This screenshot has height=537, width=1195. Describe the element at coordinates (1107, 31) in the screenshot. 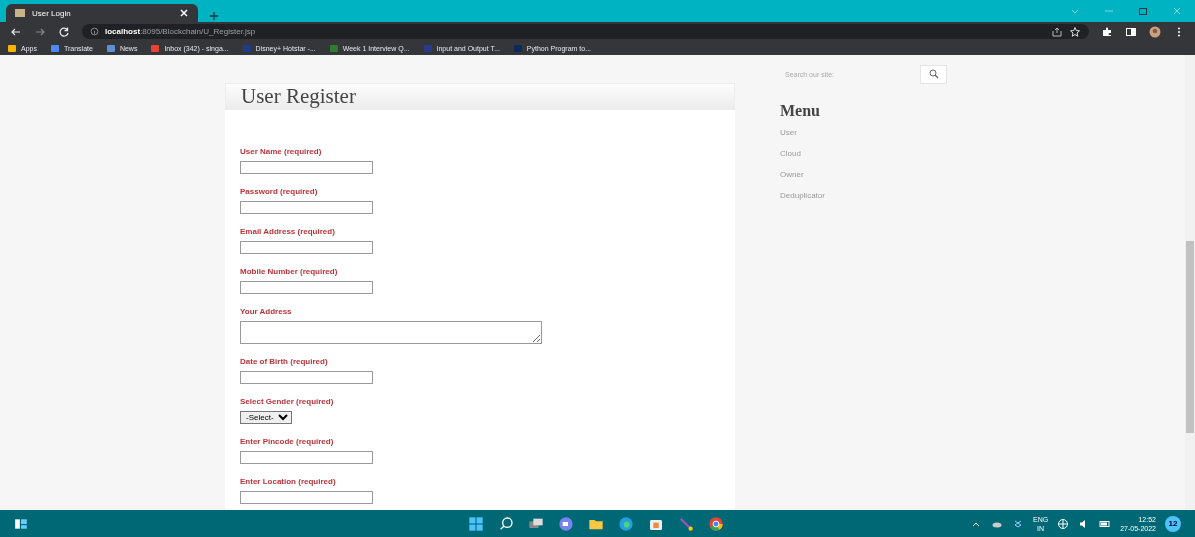

I see `puzzle-icon` at that location.